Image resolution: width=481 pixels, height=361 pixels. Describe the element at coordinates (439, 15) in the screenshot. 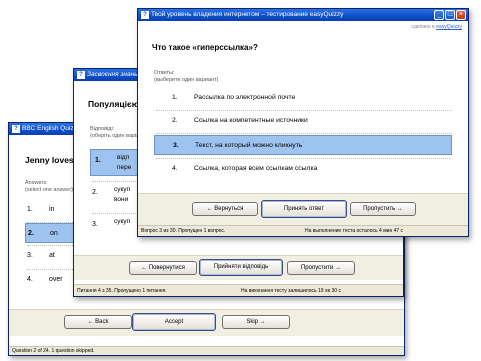

I see `minimize-icon: _` at that location.